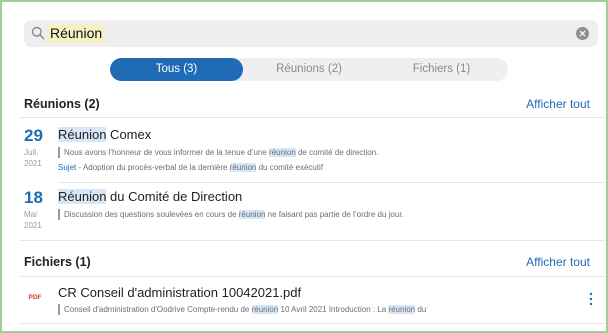 The image size is (608, 333). Describe the element at coordinates (441, 69) in the screenshot. I see `tab-files: Fichiers (1)` at that location.